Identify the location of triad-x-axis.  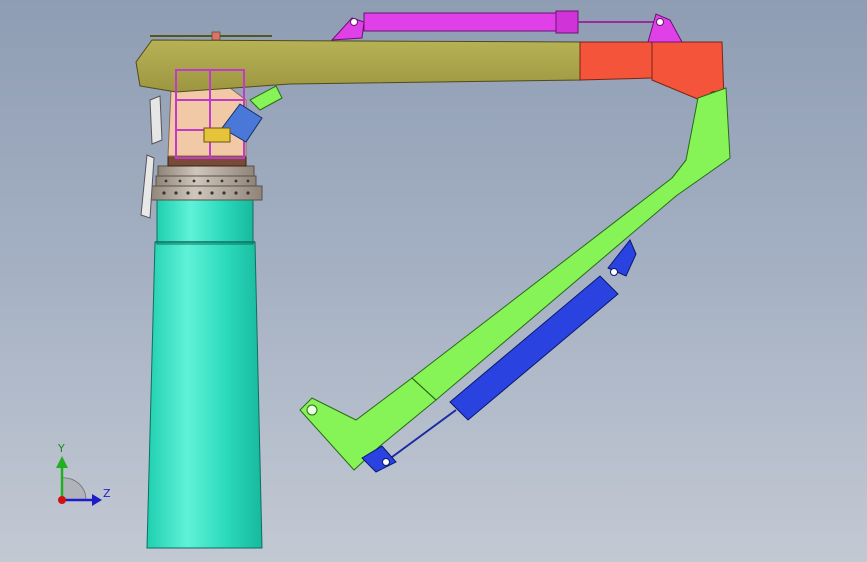
(62, 500).